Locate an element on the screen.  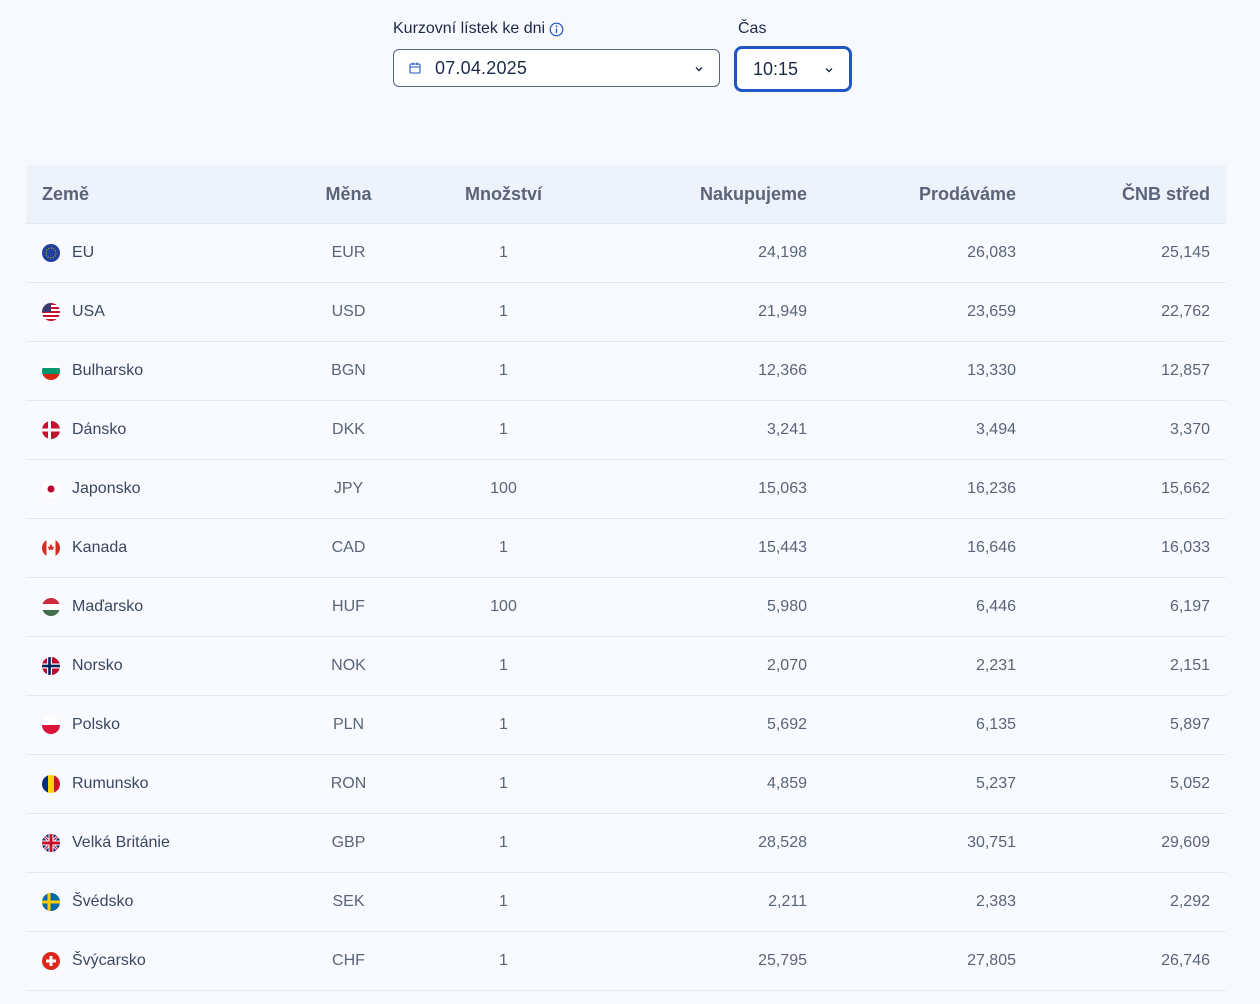
buy-rate: 21,949 is located at coordinates (782, 311).